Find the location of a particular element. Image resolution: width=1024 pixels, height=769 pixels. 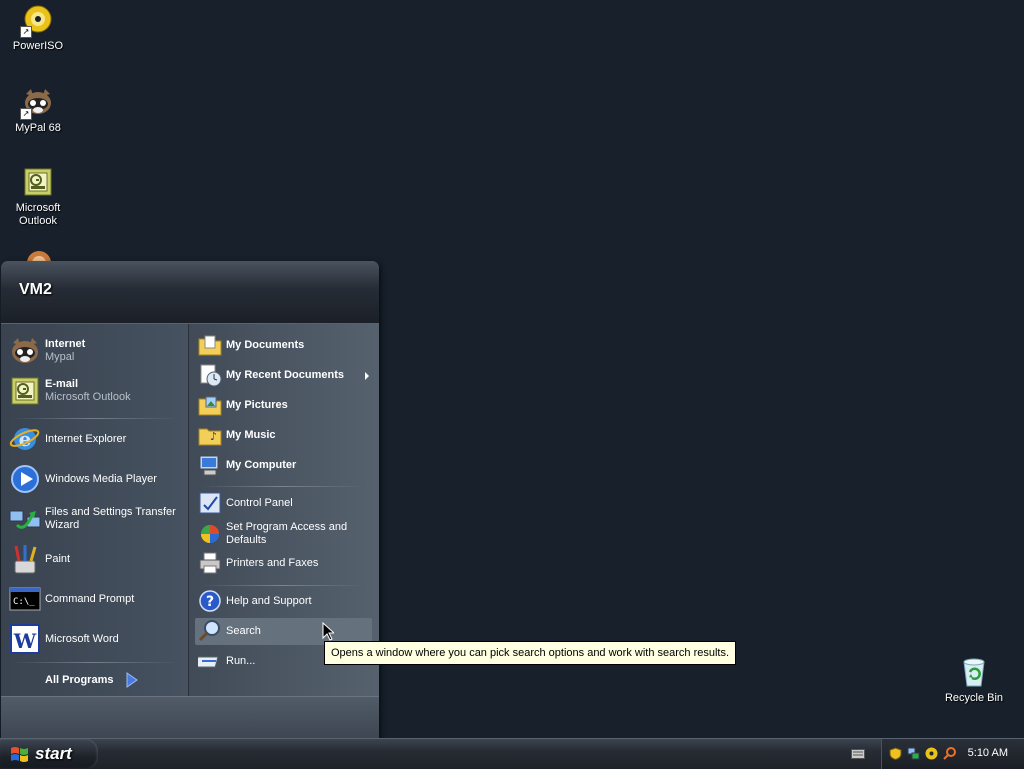

recent-item-files-settings-transfer: Files and Settings Transfer Wizard is located at coordinates (94, 519).